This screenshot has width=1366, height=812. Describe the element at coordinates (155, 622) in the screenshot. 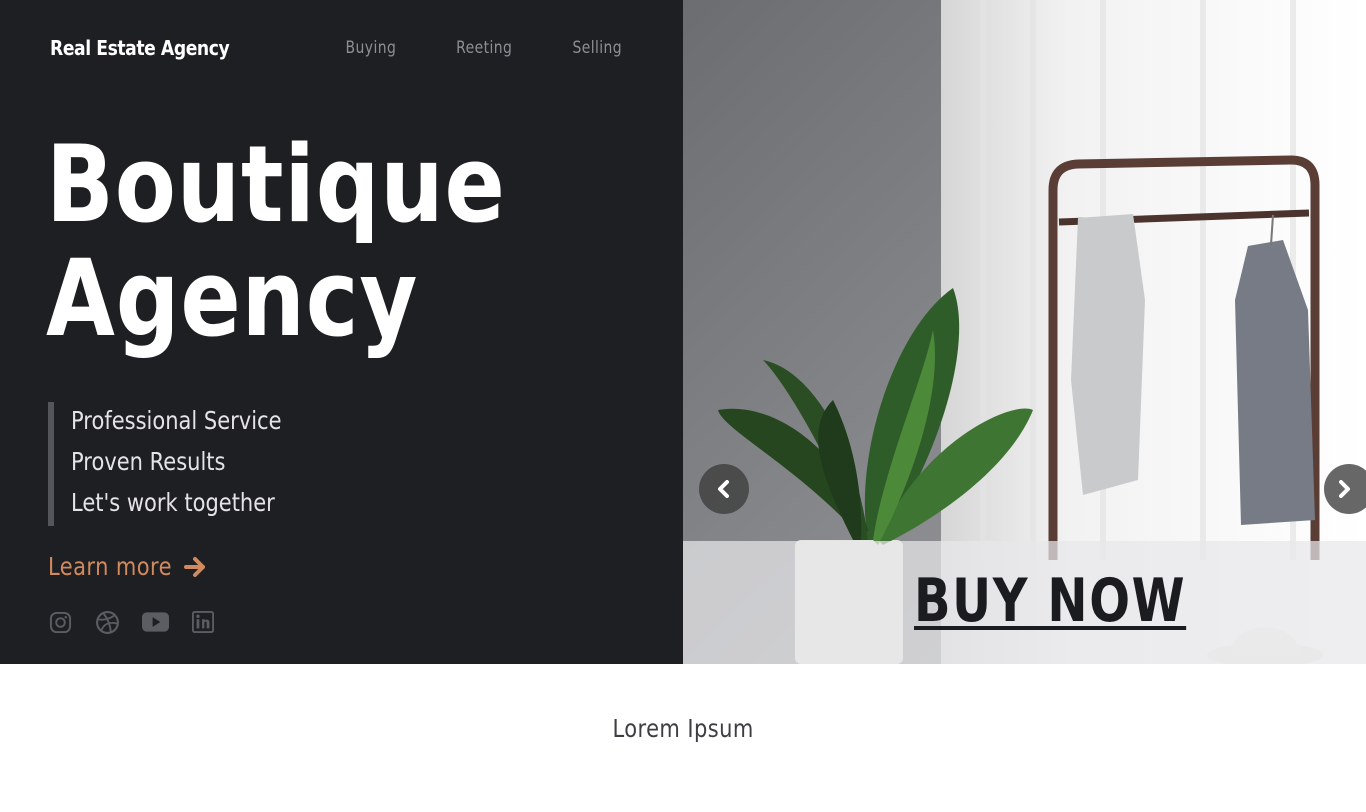

I see `youtube-icon` at that location.